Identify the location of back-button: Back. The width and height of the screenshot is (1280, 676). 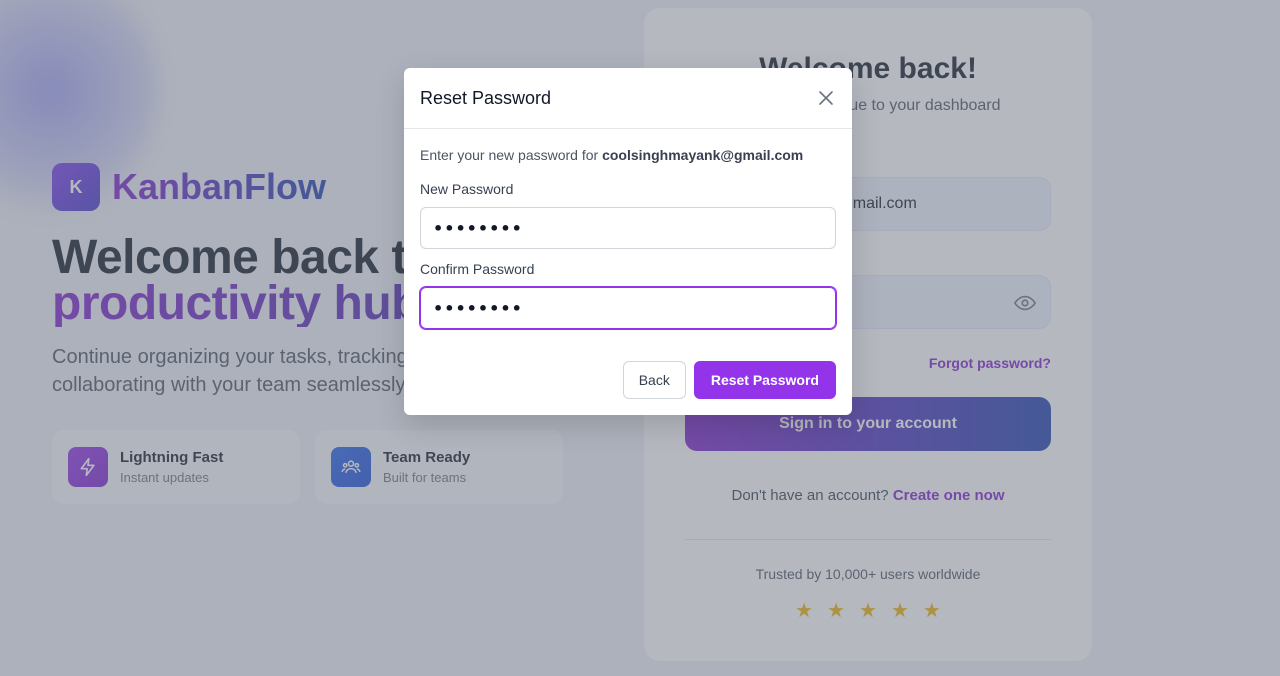
(654, 380).